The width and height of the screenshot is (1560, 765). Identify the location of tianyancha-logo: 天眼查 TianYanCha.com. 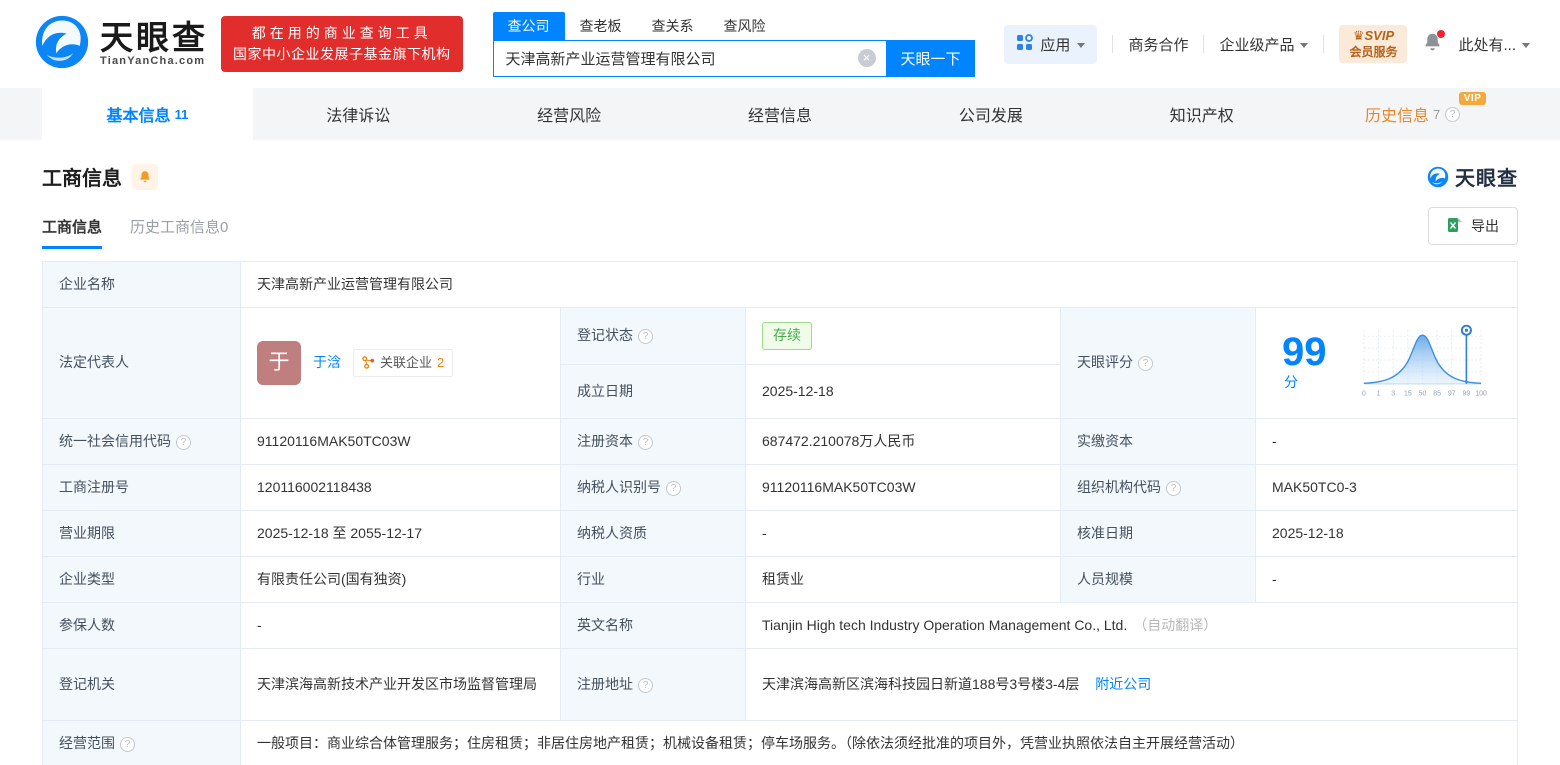
(121, 44).